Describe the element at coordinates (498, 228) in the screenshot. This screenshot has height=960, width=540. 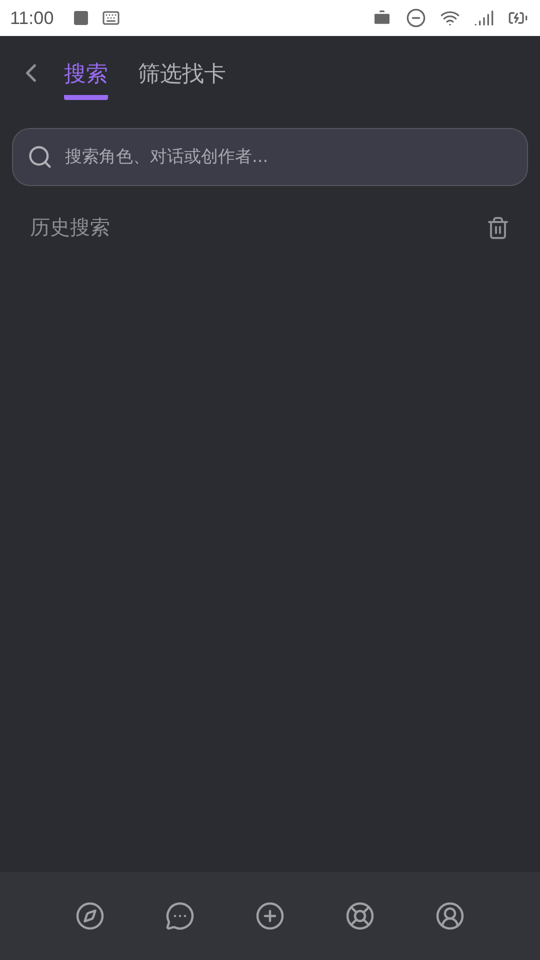
I see `trash-icon` at that location.